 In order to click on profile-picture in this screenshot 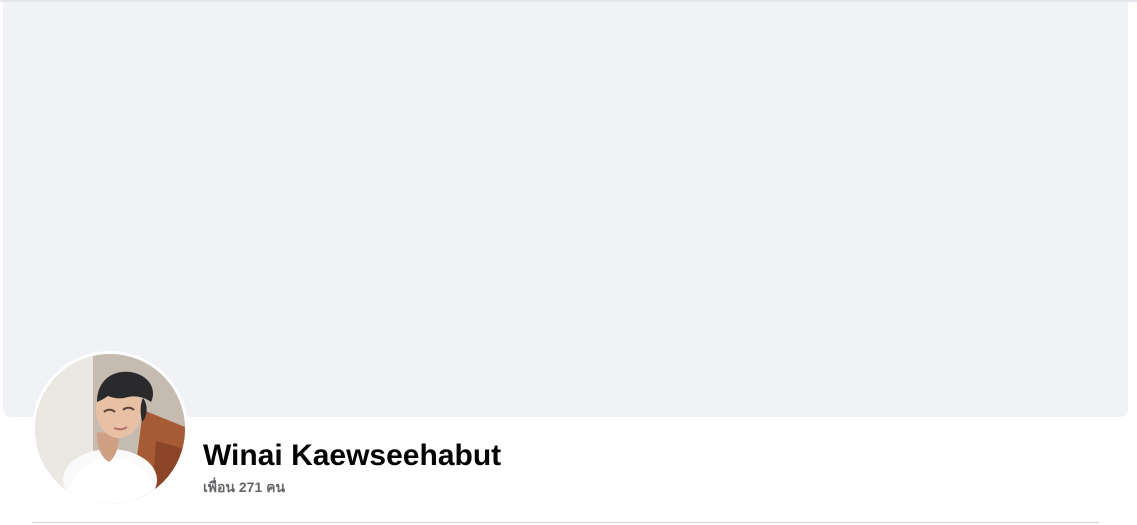, I will do `click(110, 429)`.